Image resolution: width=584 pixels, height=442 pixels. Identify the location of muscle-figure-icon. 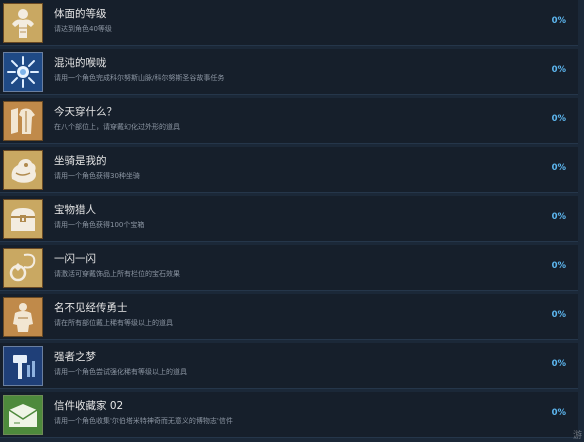
(23, 23).